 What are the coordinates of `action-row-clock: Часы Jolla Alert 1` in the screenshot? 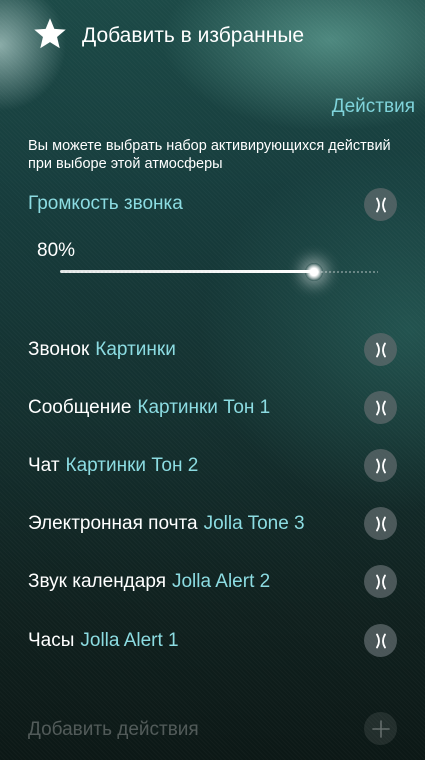 It's located at (212, 641).